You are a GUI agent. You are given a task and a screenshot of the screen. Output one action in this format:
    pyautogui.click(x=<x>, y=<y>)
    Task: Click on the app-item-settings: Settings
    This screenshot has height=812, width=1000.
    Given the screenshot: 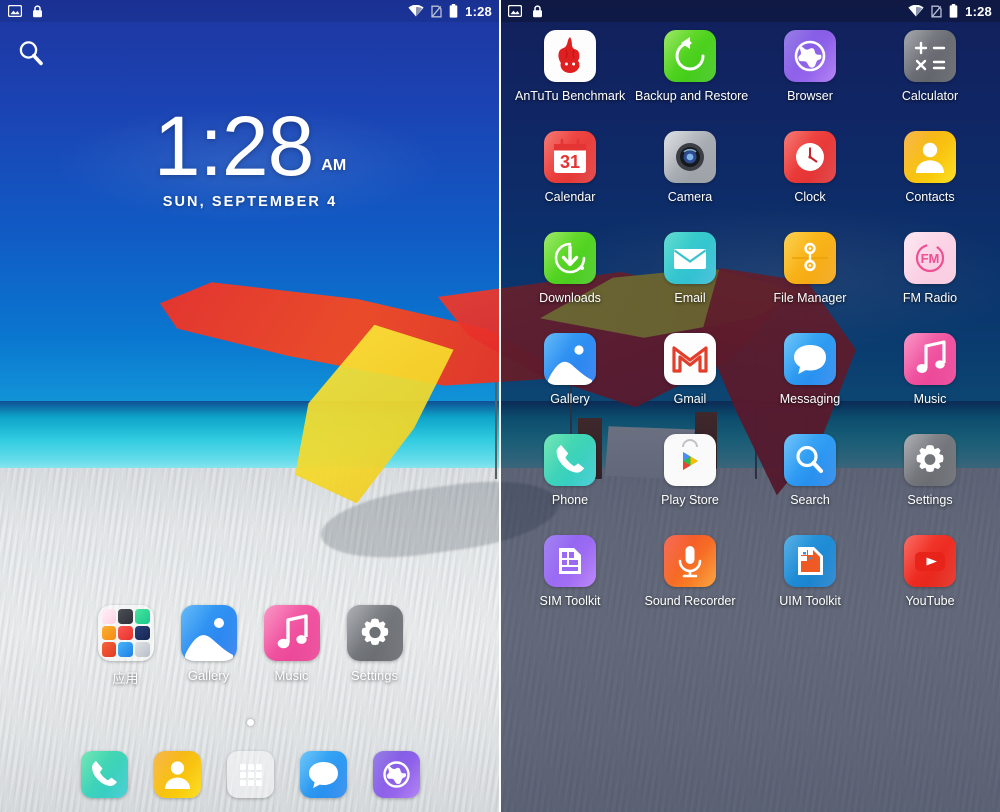 What is the action you would take?
    pyautogui.click(x=930, y=484)
    